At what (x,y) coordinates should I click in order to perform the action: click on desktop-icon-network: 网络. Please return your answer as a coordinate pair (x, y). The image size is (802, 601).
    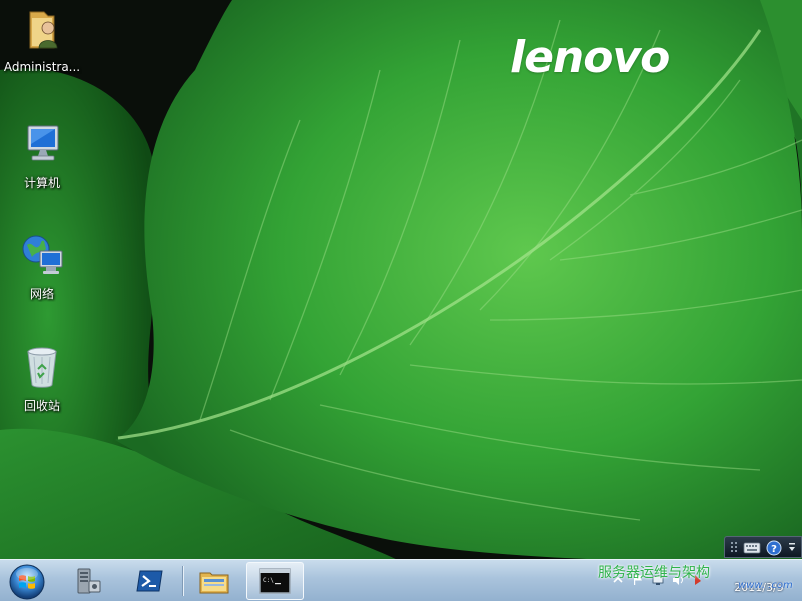
    Looking at the image, I should click on (42, 266).